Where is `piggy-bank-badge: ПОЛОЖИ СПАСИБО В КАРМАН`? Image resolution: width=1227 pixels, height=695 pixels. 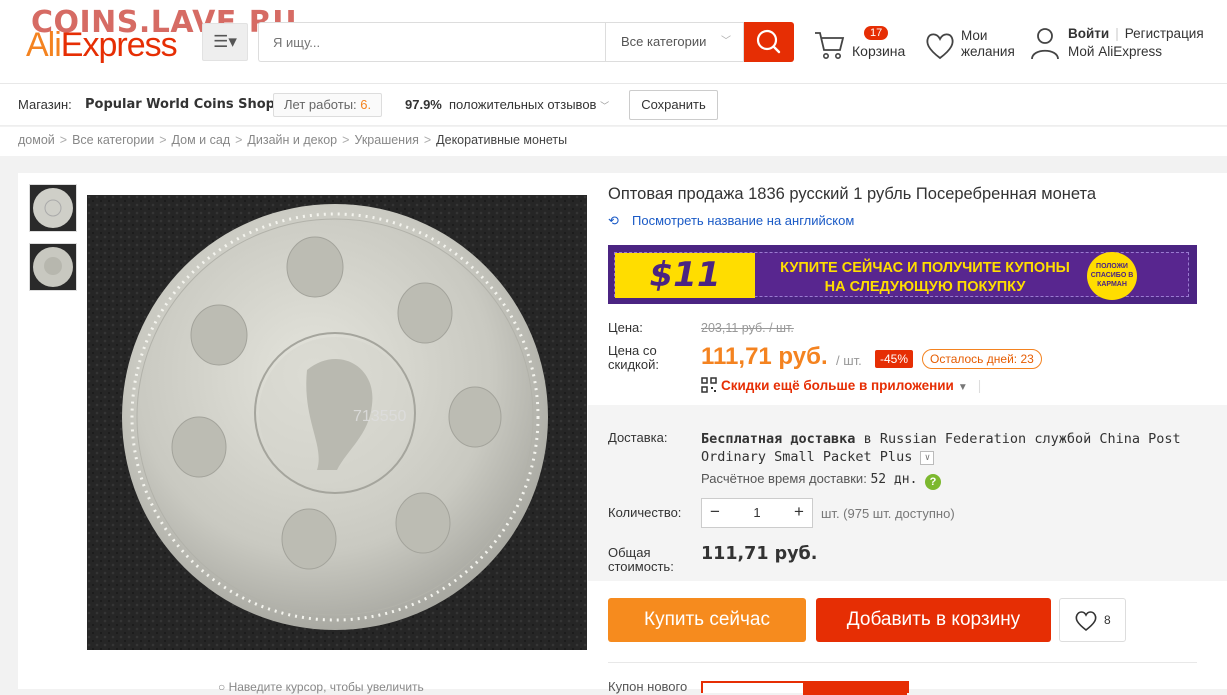 piggy-bank-badge: ПОЛОЖИ СПАСИБО В КАРМАН is located at coordinates (1112, 276).